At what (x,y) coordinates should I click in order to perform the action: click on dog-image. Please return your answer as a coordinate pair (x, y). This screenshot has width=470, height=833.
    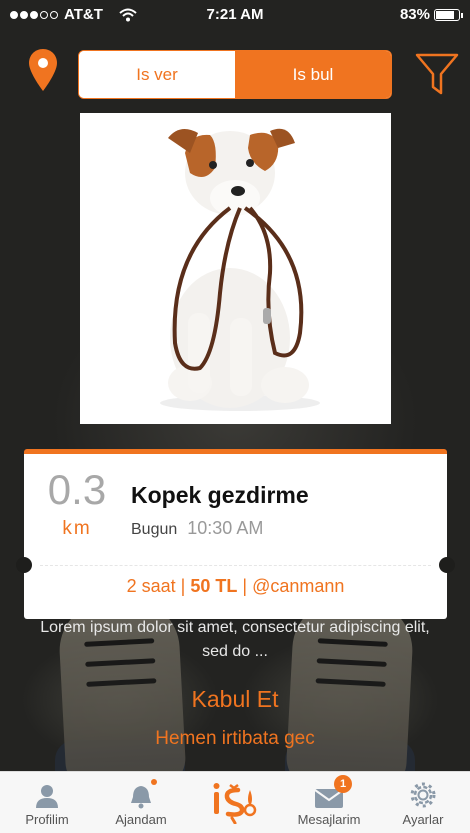
    Looking at the image, I should click on (240, 269).